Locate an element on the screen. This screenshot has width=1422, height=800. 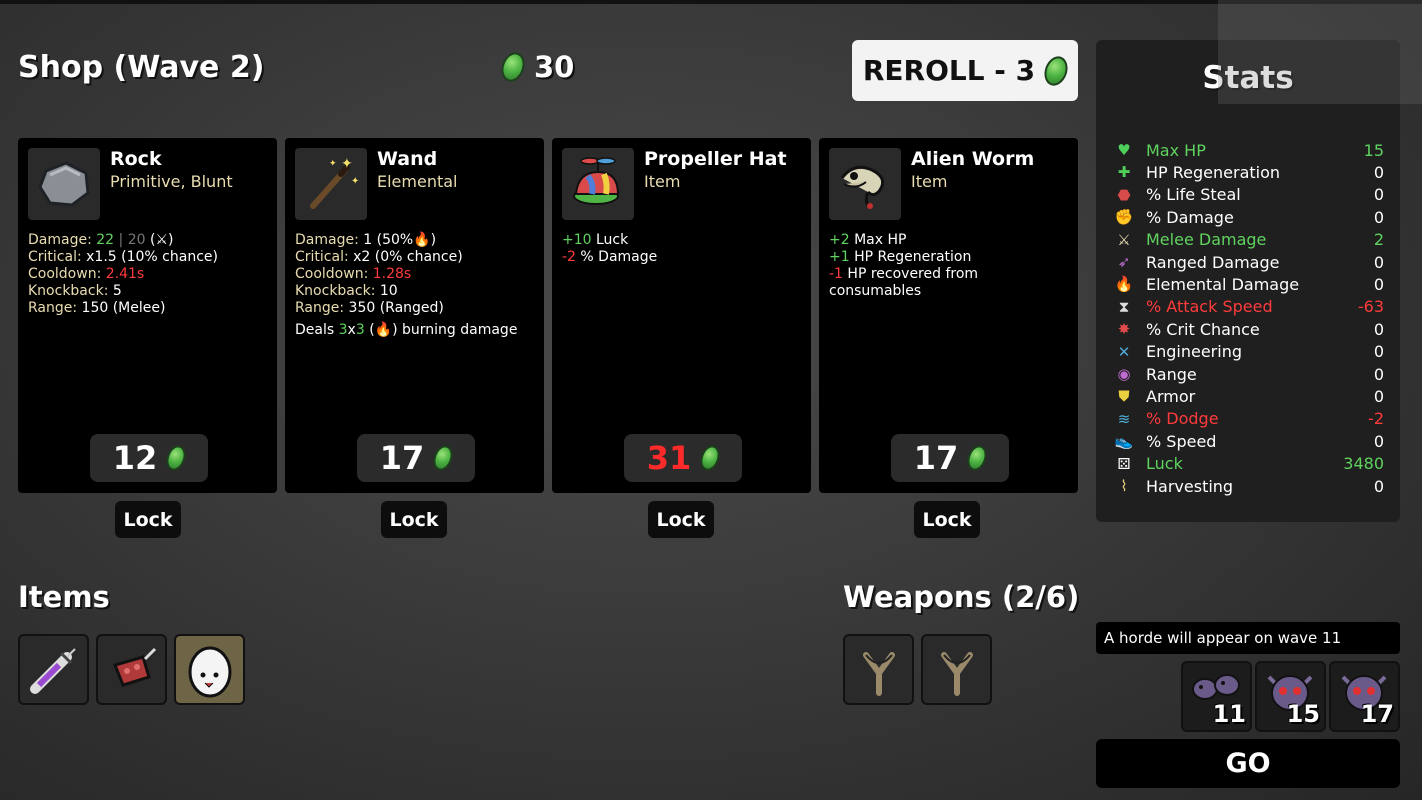
go-button: GO is located at coordinates (1248, 763).